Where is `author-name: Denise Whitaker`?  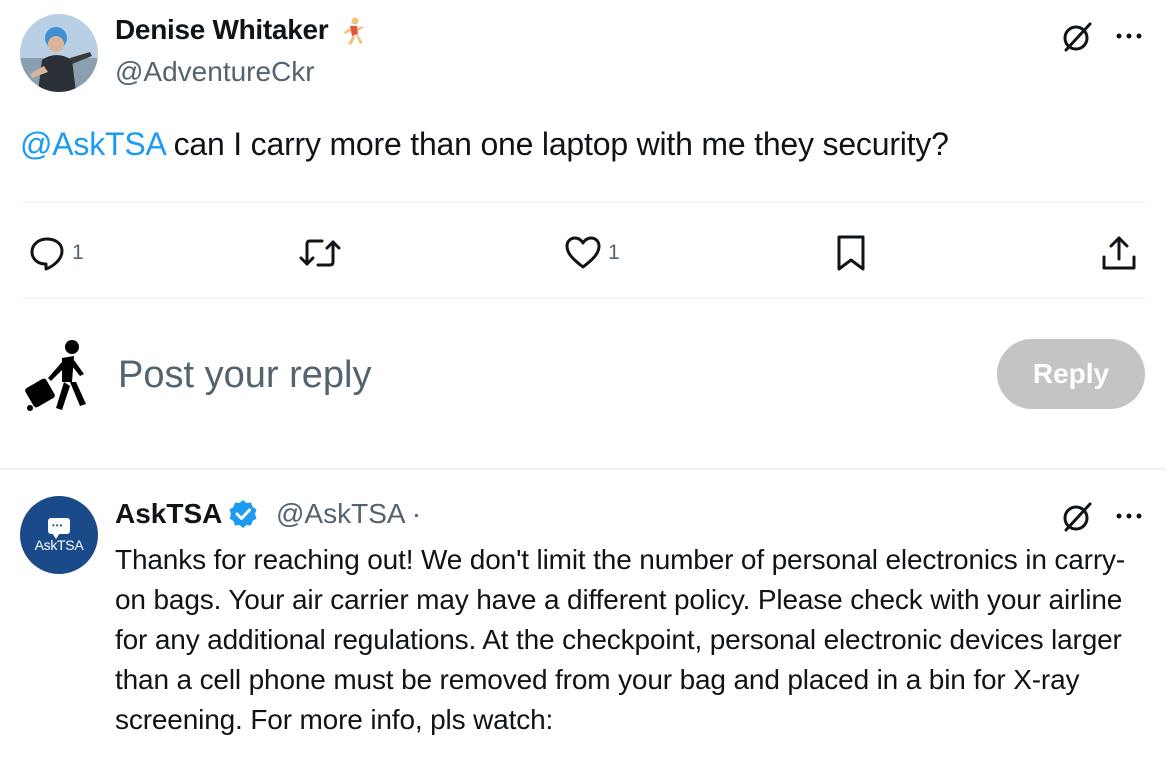
author-name: Denise Whitaker is located at coordinates (240, 31).